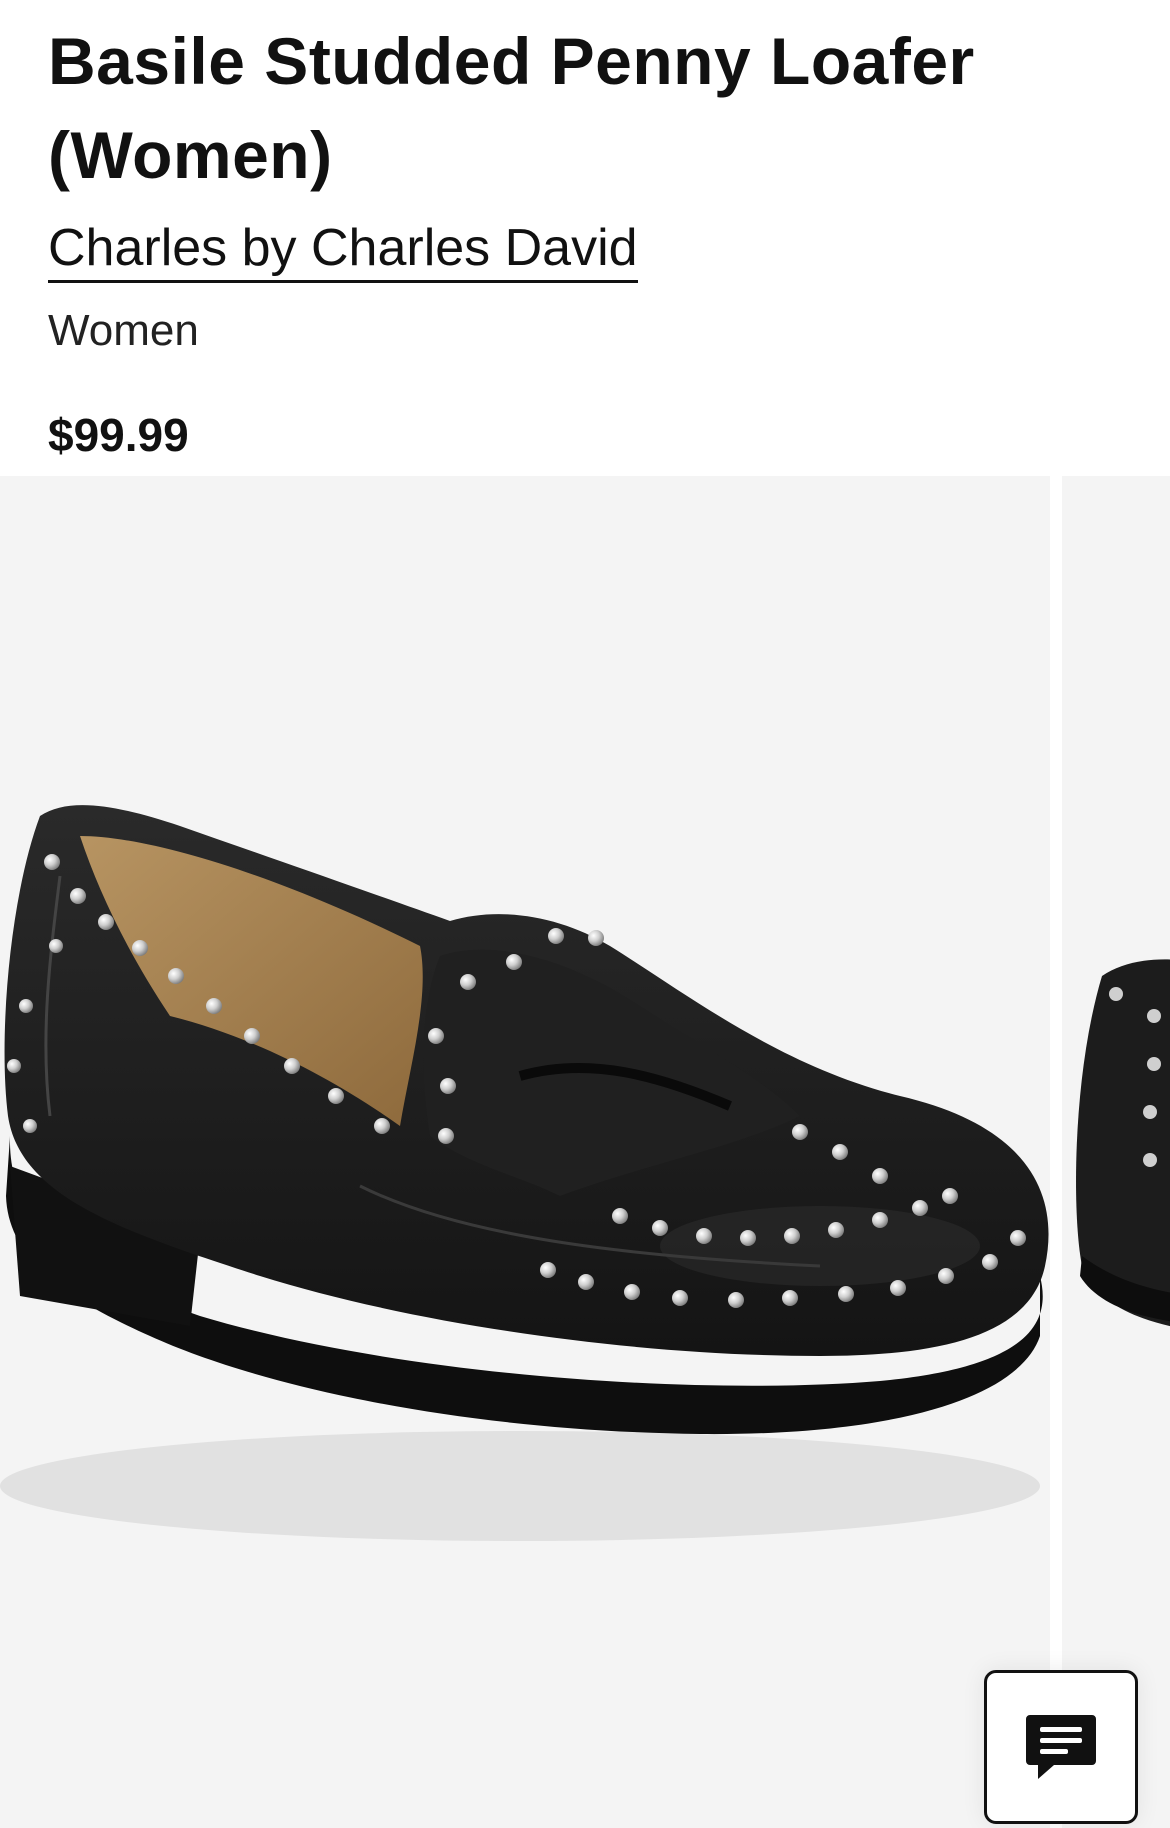 The height and width of the screenshot is (1828, 1170). What do you see at coordinates (343, 249) in the screenshot?
I see `brand-link: Charles by Charles David` at bounding box center [343, 249].